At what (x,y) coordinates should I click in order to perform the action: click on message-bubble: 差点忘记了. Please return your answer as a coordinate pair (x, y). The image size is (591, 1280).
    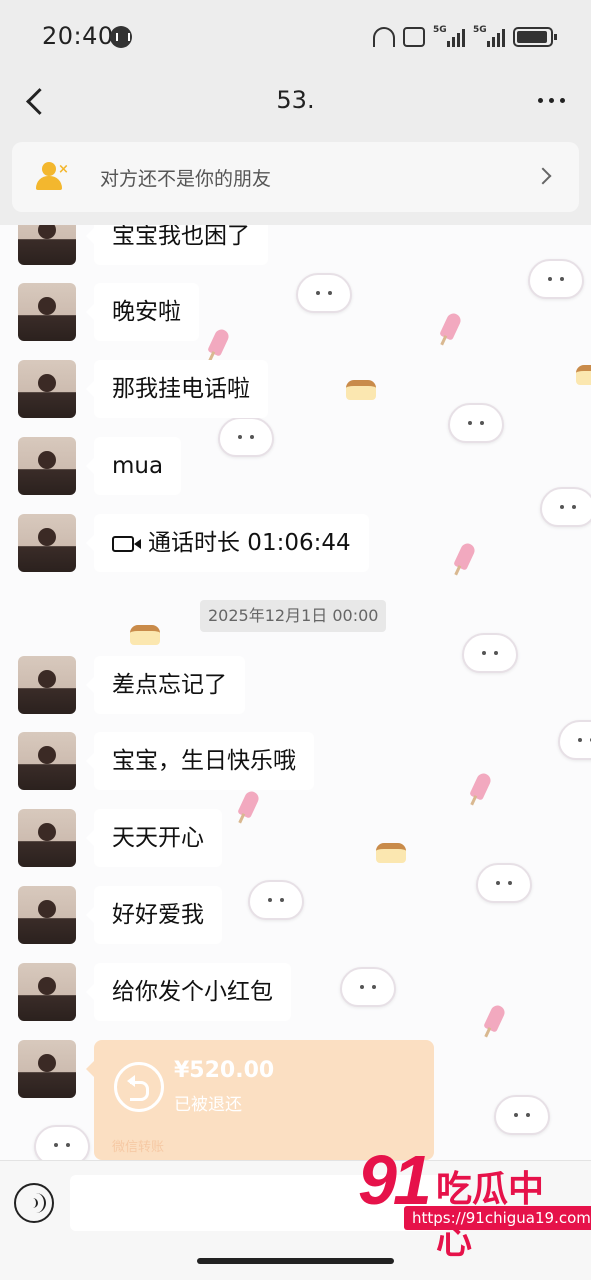
    Looking at the image, I should click on (165, 685).